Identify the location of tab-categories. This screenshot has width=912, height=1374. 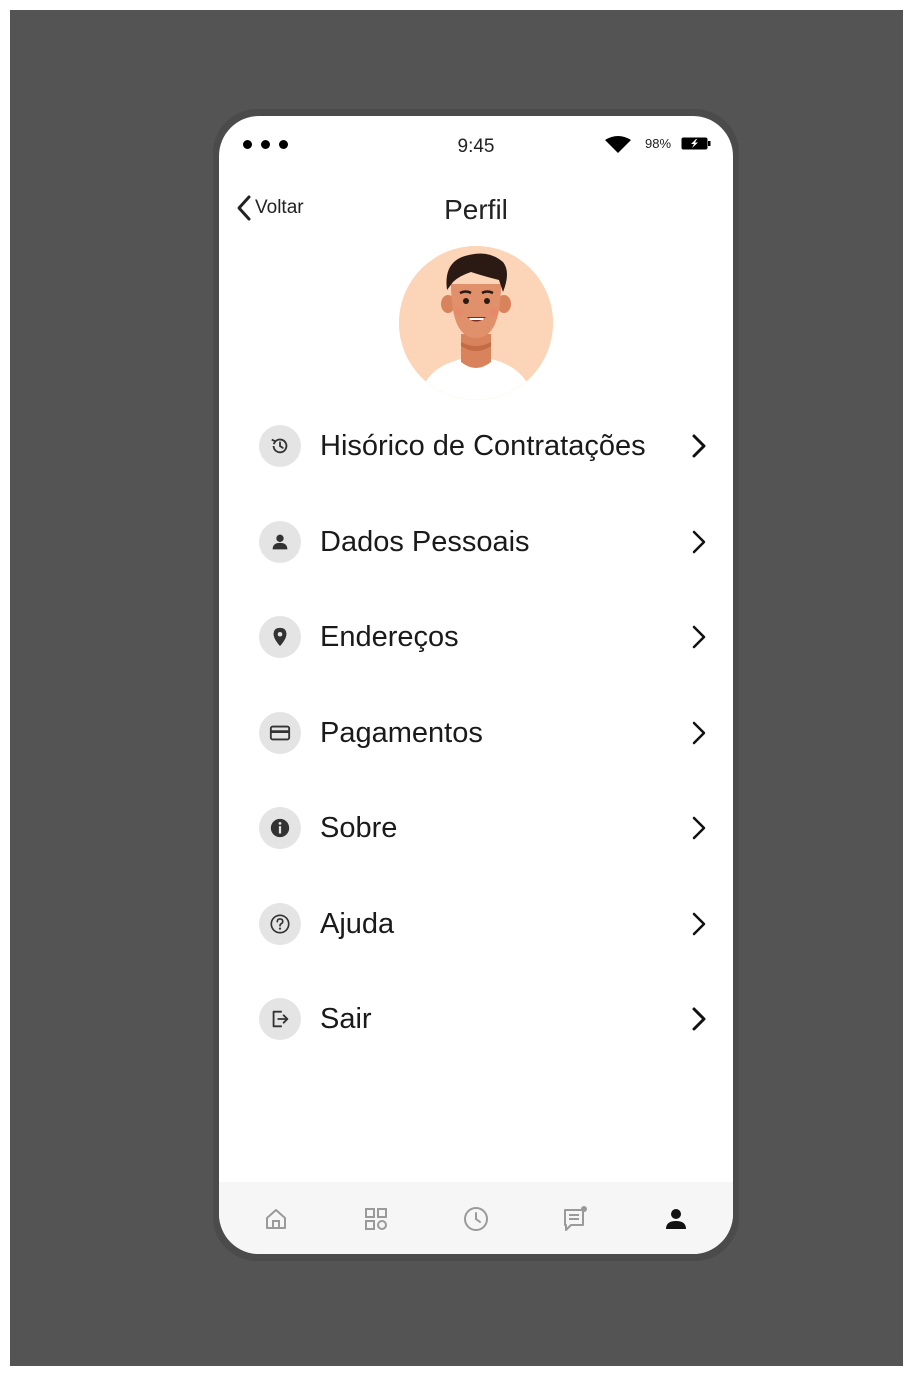
(376, 1219).